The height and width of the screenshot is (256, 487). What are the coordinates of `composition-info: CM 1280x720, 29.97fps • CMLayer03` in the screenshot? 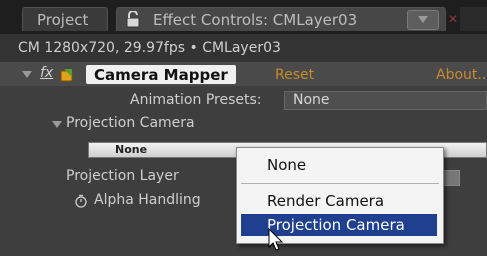 It's located at (243, 48).